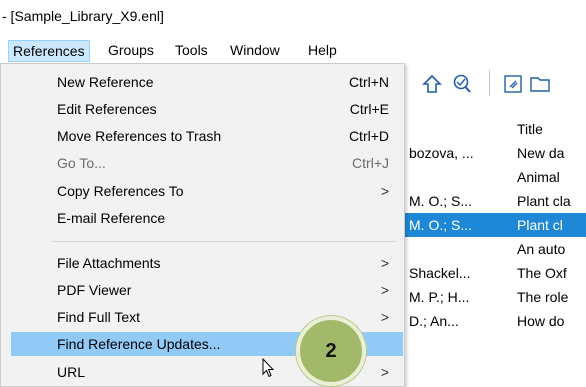 Image resolution: width=586 pixels, height=387 pixels. I want to click on menu-item-label: E-mail Reference, so click(111, 218).